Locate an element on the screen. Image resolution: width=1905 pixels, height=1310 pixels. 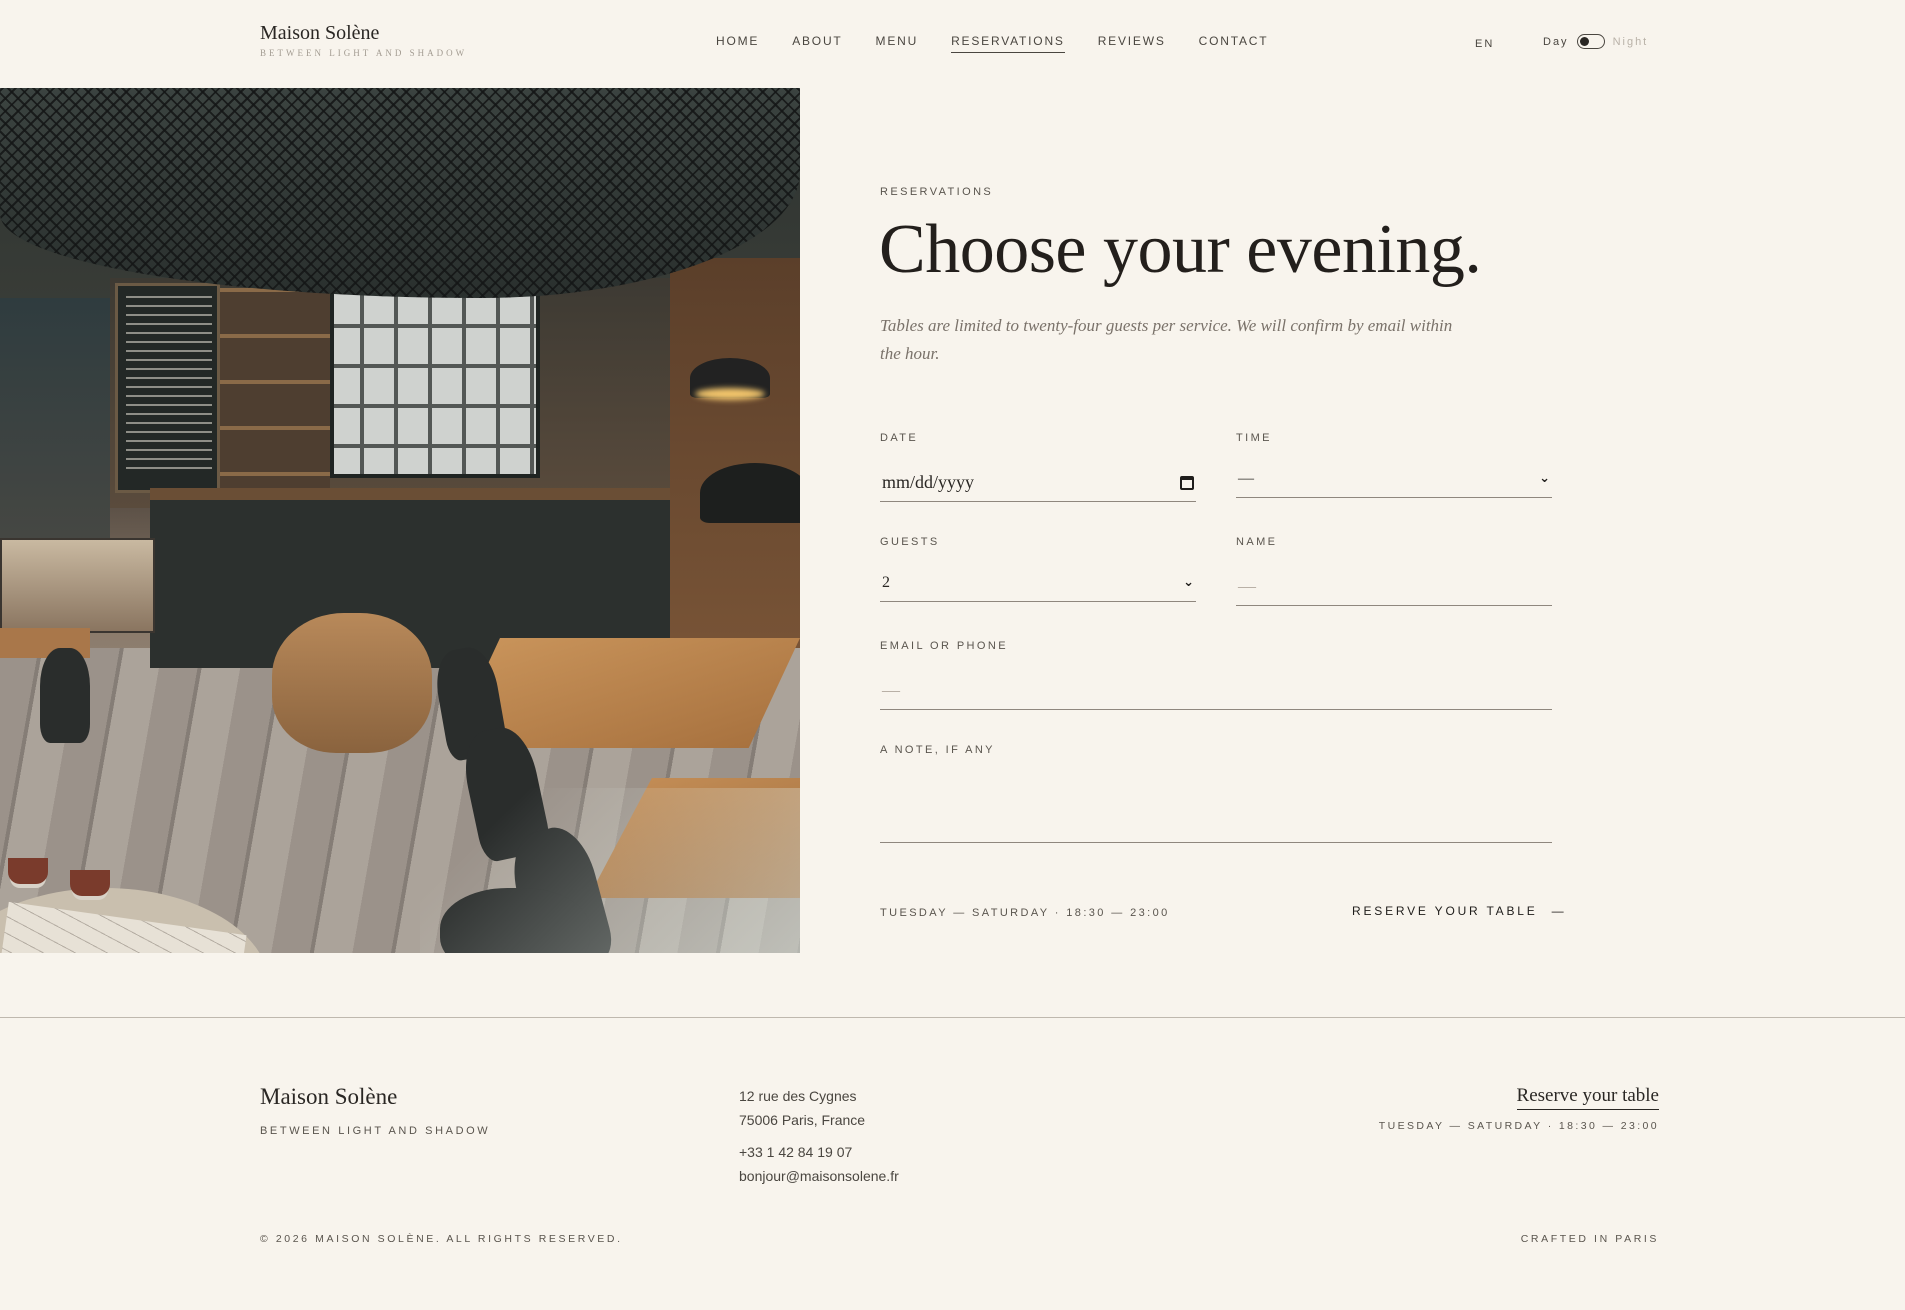
nav-menu: Menu is located at coordinates (897, 43).